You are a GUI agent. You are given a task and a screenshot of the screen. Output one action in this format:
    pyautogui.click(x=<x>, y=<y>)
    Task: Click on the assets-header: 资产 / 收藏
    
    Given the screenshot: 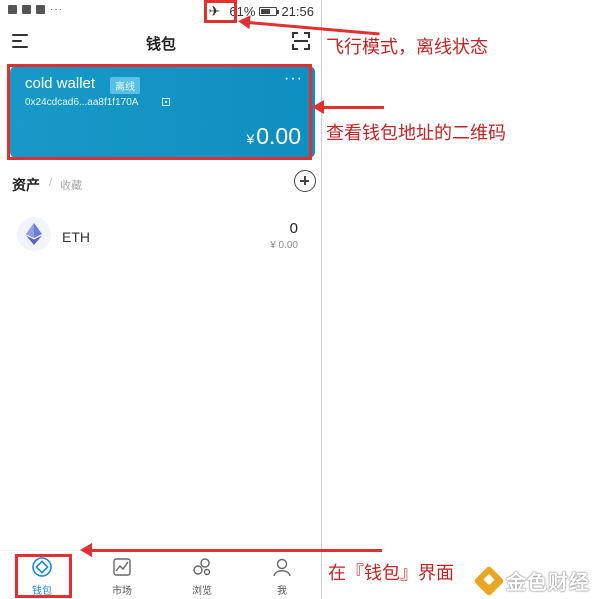 What is the action you would take?
    pyautogui.click(x=164, y=182)
    